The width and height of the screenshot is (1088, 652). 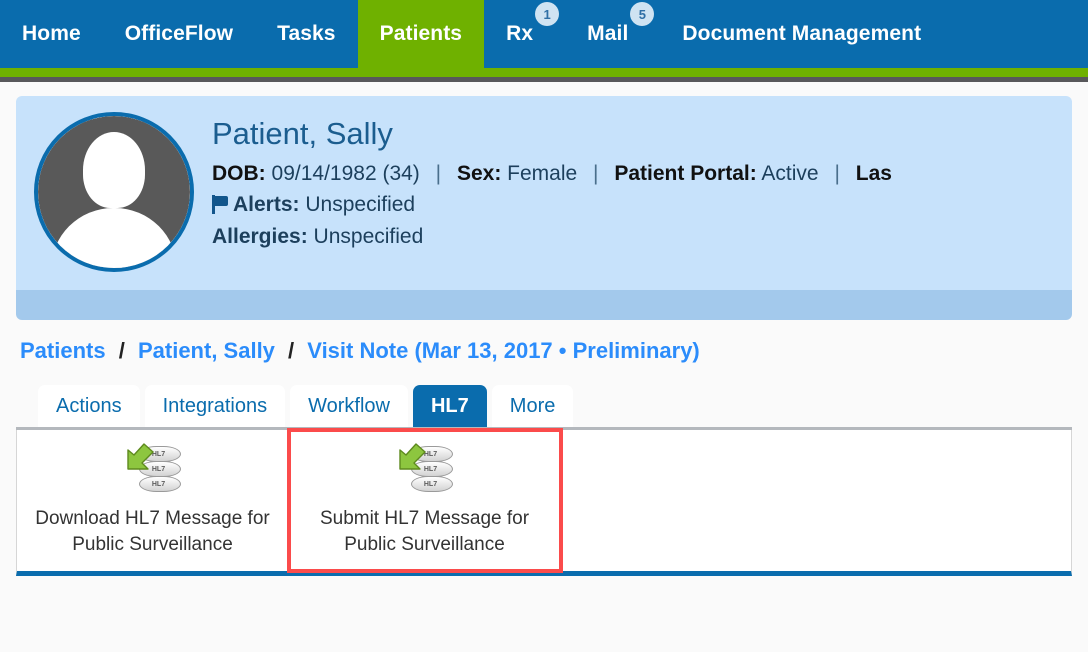 I want to click on avatar, so click(x=114, y=192).